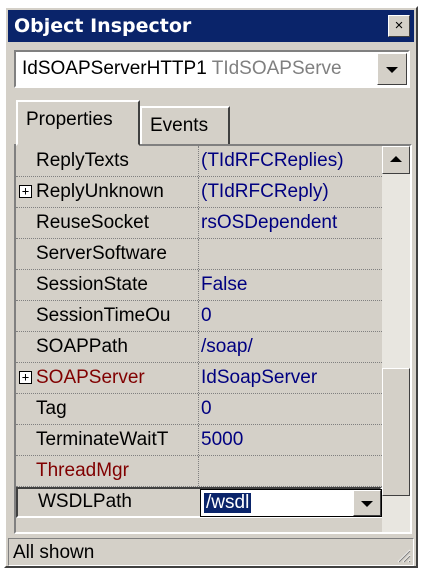 The height and width of the screenshot is (574, 424). What do you see at coordinates (93, 222) in the screenshot?
I see `property-name: ReuseSocket` at bounding box center [93, 222].